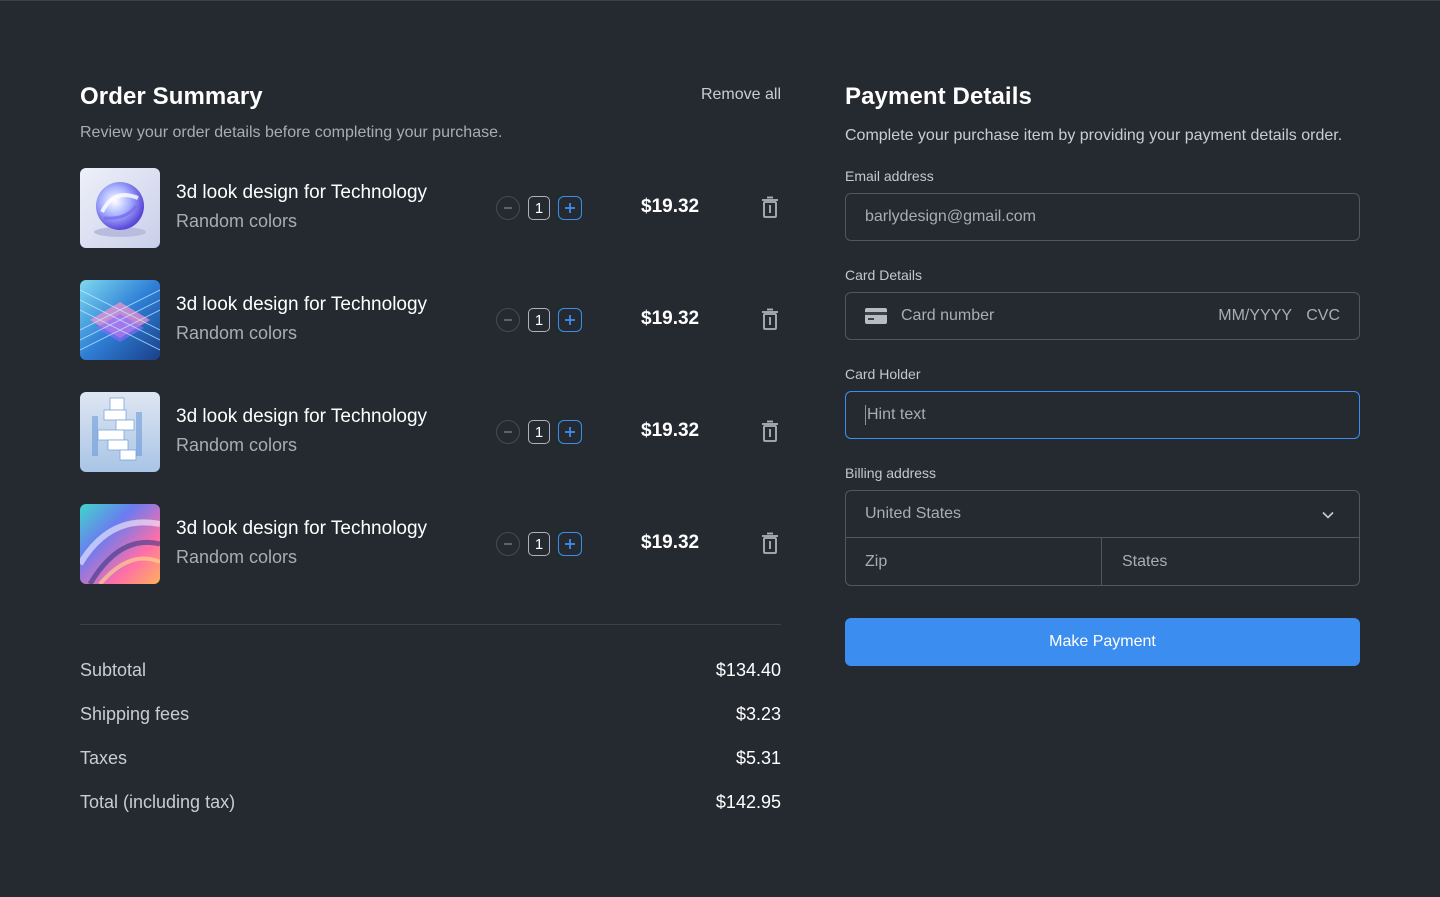  What do you see at coordinates (950, 216) in the screenshot?
I see `email-value: barlydesign@gmail.com` at bounding box center [950, 216].